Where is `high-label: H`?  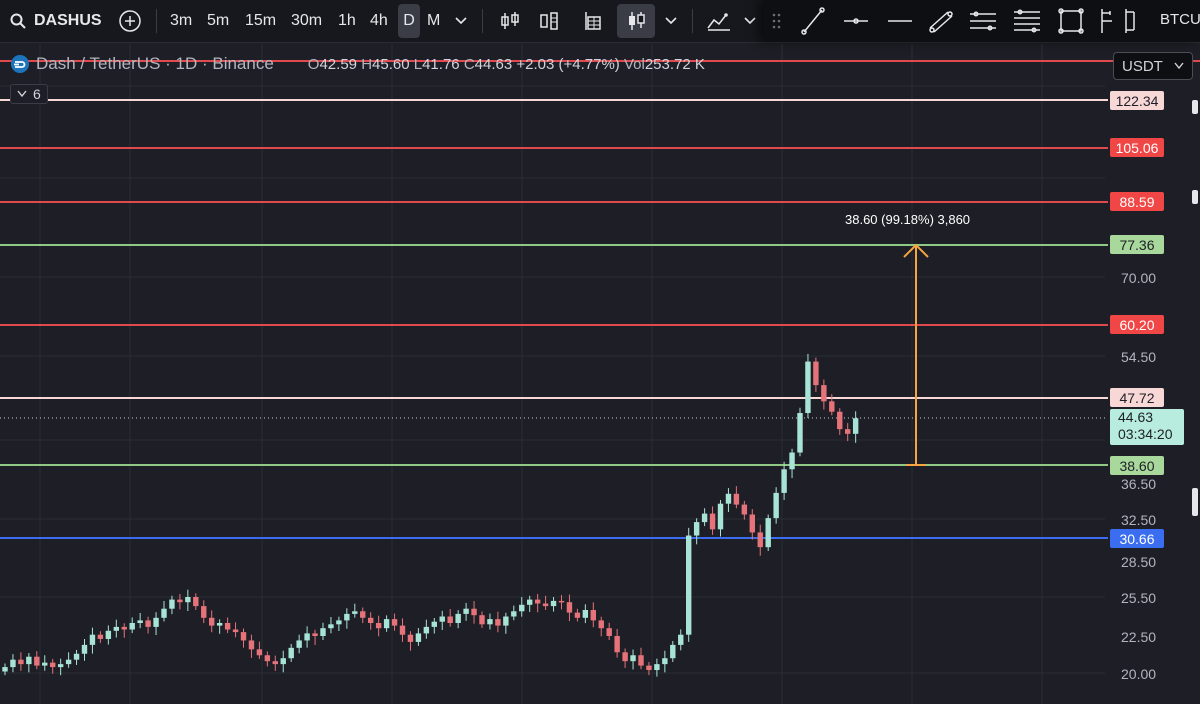
high-label: H is located at coordinates (367, 64).